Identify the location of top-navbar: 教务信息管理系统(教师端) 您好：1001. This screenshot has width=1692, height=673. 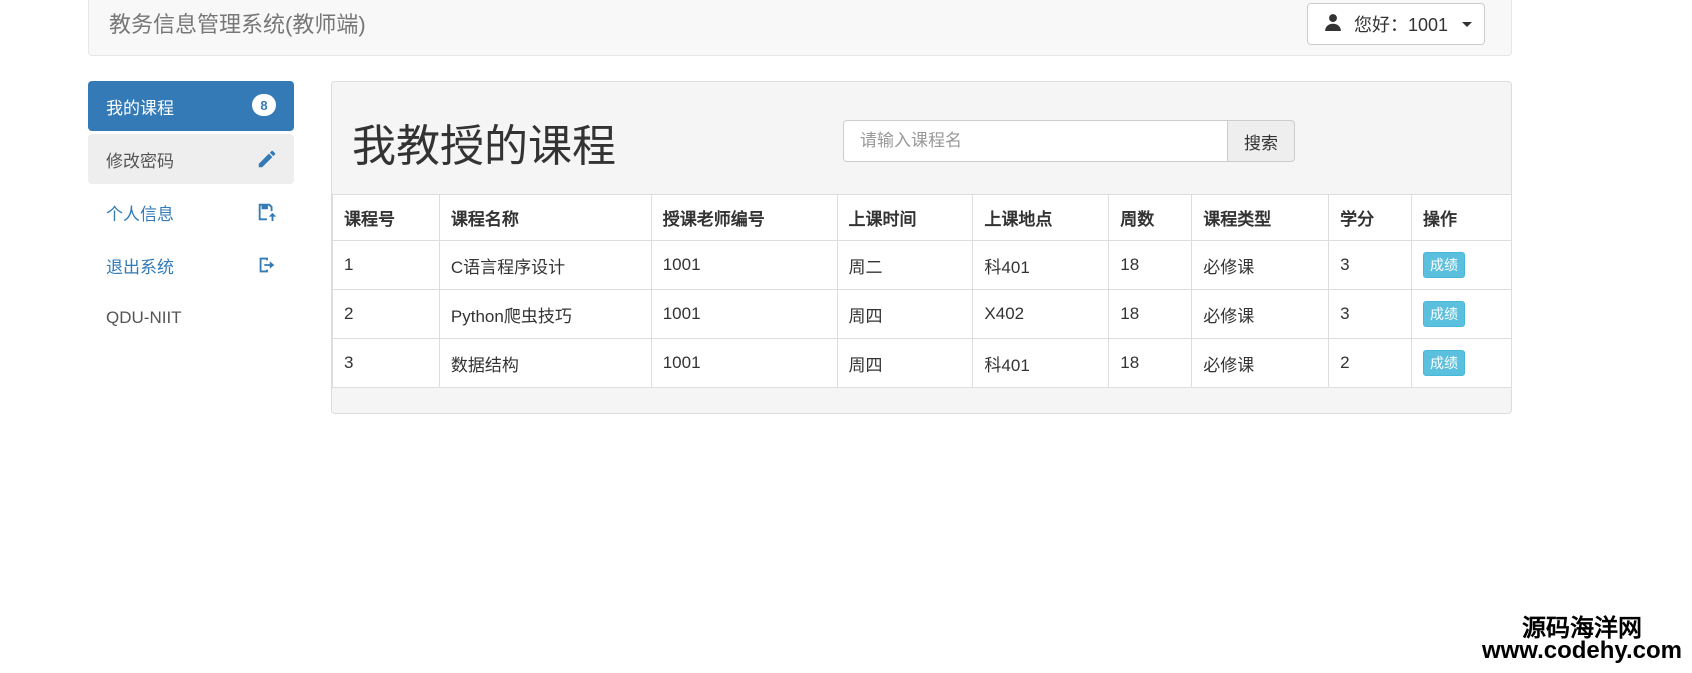
(800, 28).